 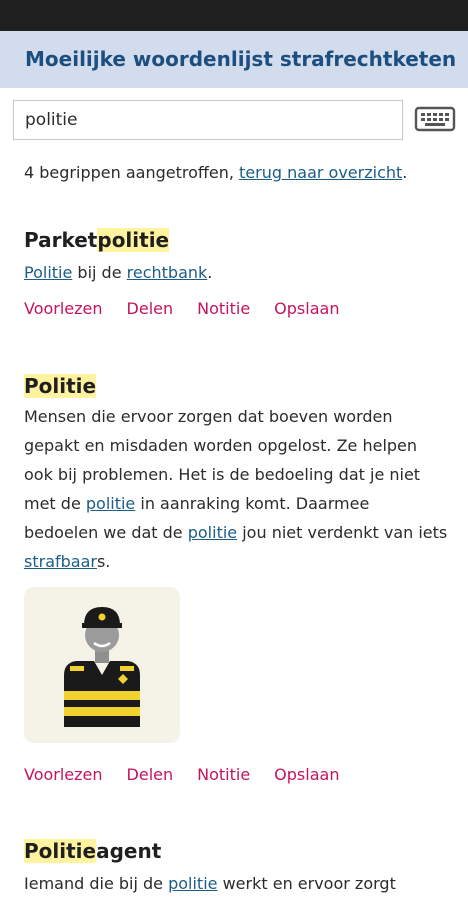 What do you see at coordinates (320, 172) in the screenshot?
I see `back-to-overview-link: terug naar overzicht` at bounding box center [320, 172].